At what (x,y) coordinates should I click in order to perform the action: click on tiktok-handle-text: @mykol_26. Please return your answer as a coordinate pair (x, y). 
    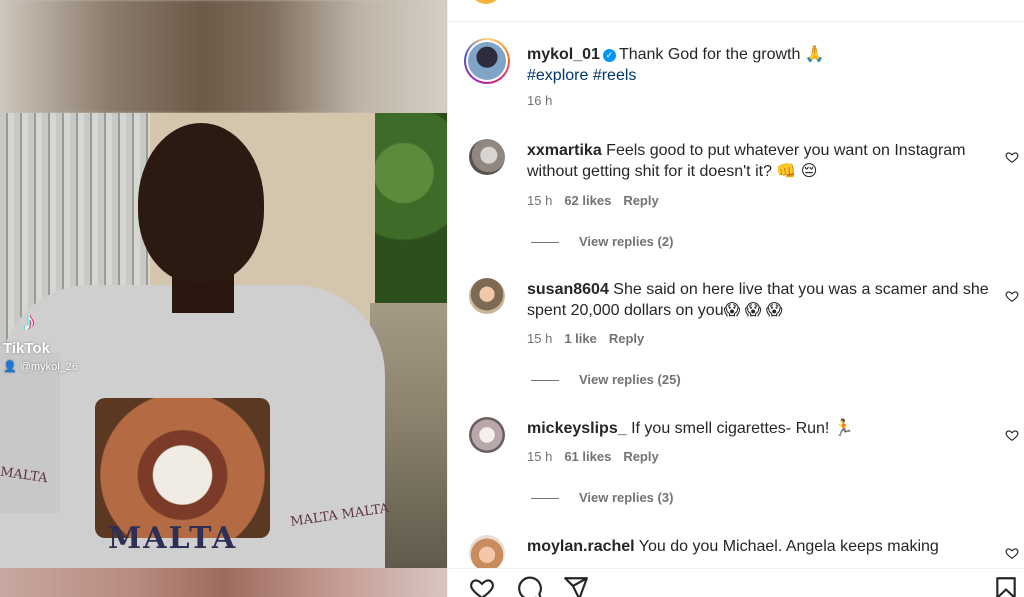
    Looking at the image, I should click on (49, 367).